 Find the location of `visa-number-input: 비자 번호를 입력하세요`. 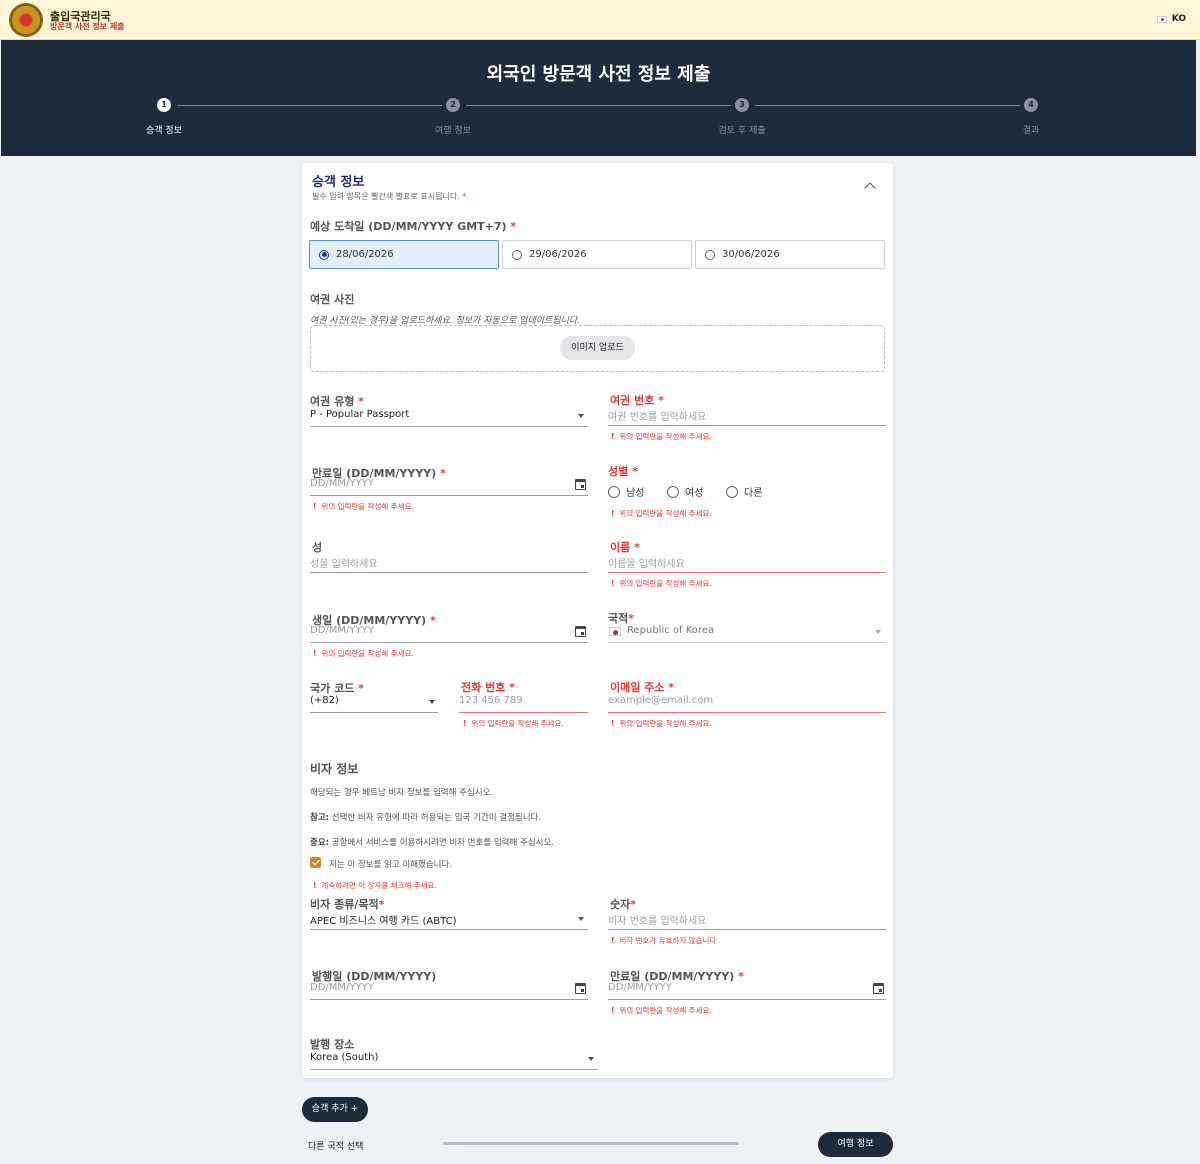

visa-number-input: 비자 번호를 입력하세요 is located at coordinates (747, 921).